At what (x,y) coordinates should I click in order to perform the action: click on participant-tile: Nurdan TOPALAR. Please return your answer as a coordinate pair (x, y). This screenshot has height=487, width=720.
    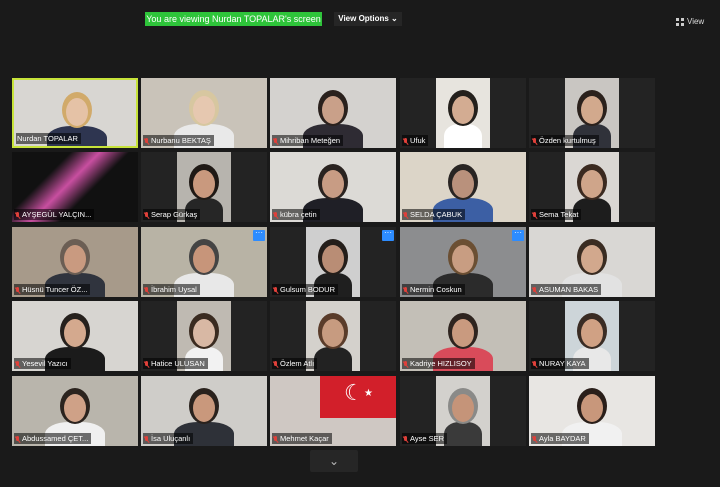
    Looking at the image, I should click on (75, 113).